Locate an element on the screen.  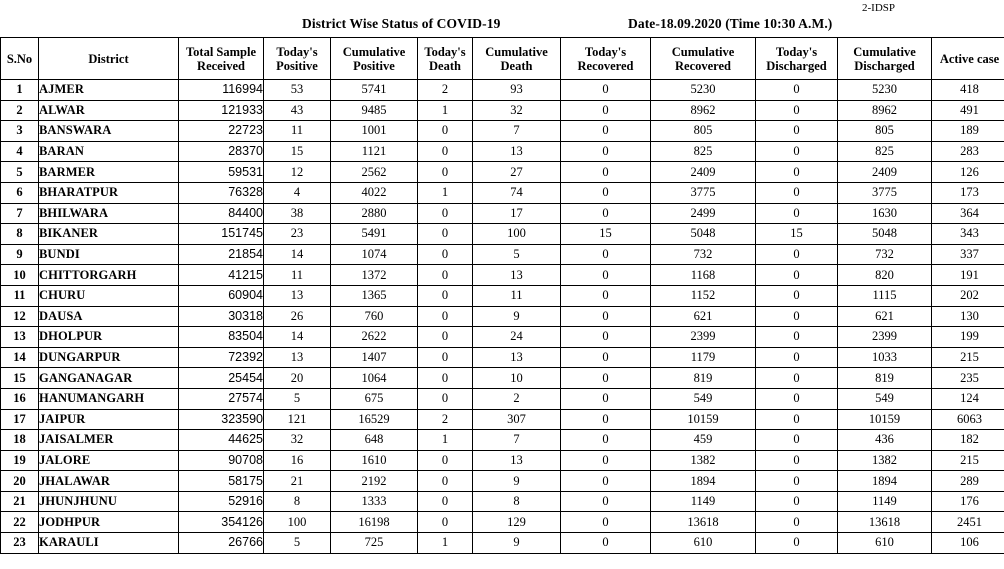
cell-cumulative-discharged: 549 is located at coordinates (884, 398).